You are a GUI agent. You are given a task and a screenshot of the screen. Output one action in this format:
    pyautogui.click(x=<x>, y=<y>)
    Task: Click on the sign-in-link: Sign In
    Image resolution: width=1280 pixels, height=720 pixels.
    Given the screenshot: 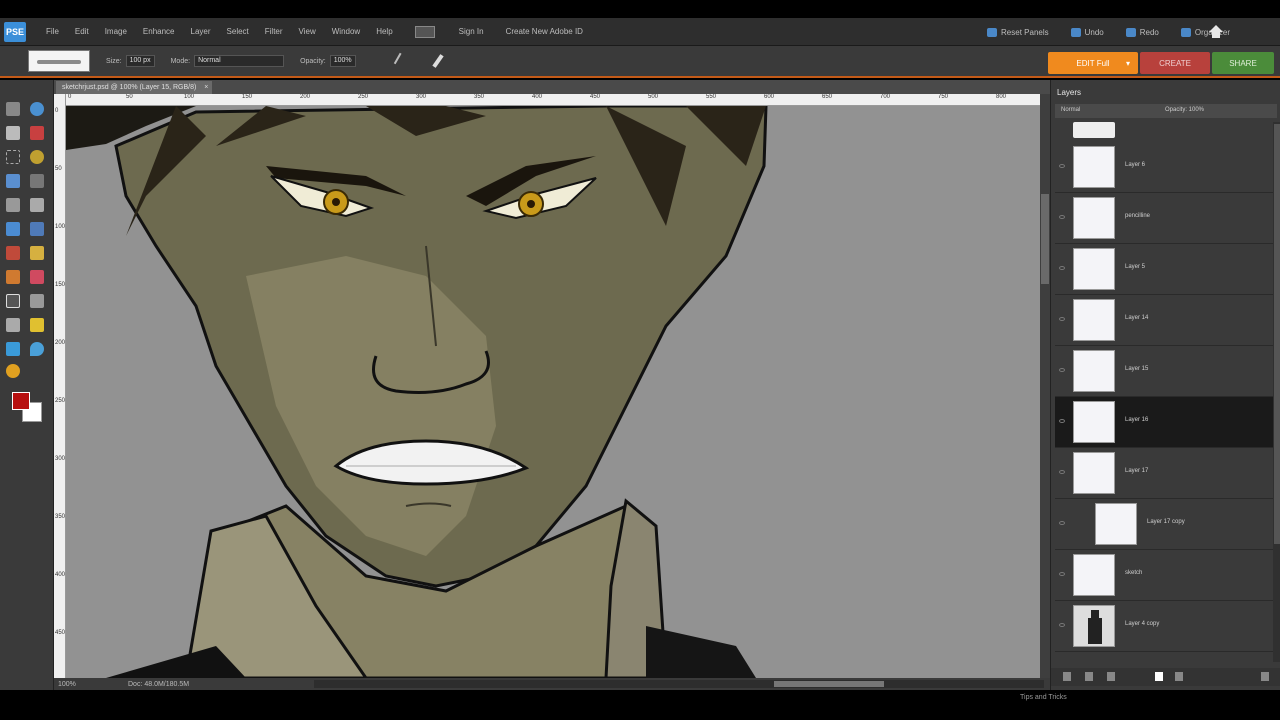 What is the action you would take?
    pyautogui.click(x=471, y=31)
    